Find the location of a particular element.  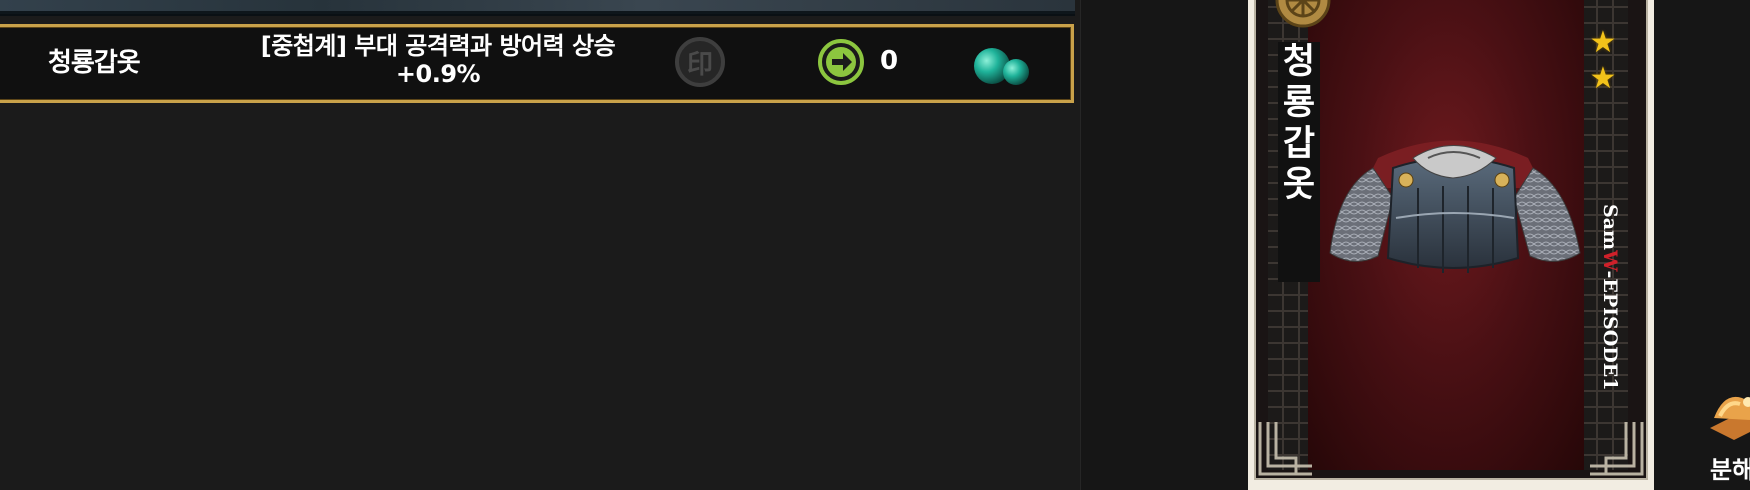

item-effect-description: [중첩계] 부대 공격력과 방어력 상승 +0.9% is located at coordinates (438, 60).